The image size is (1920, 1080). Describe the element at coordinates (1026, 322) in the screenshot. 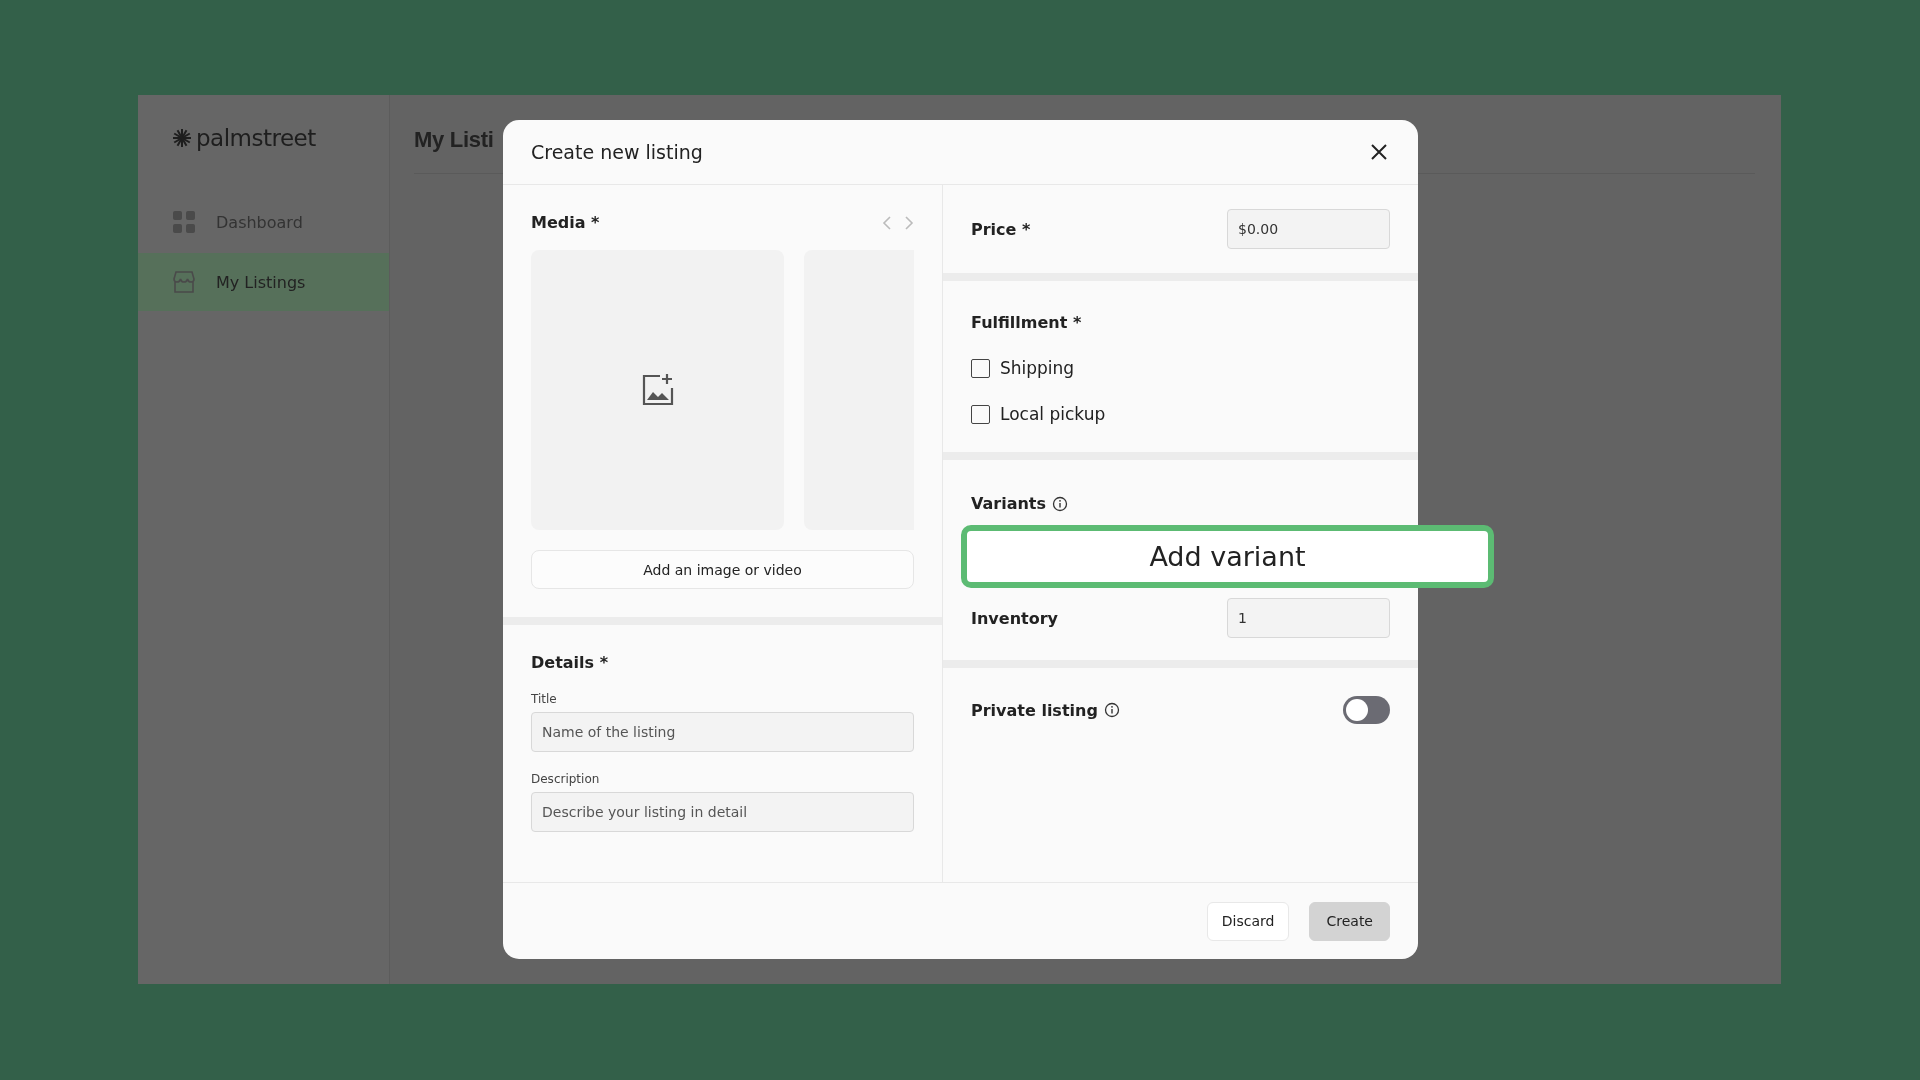

I see `section-heading: Fulfillment *` at that location.